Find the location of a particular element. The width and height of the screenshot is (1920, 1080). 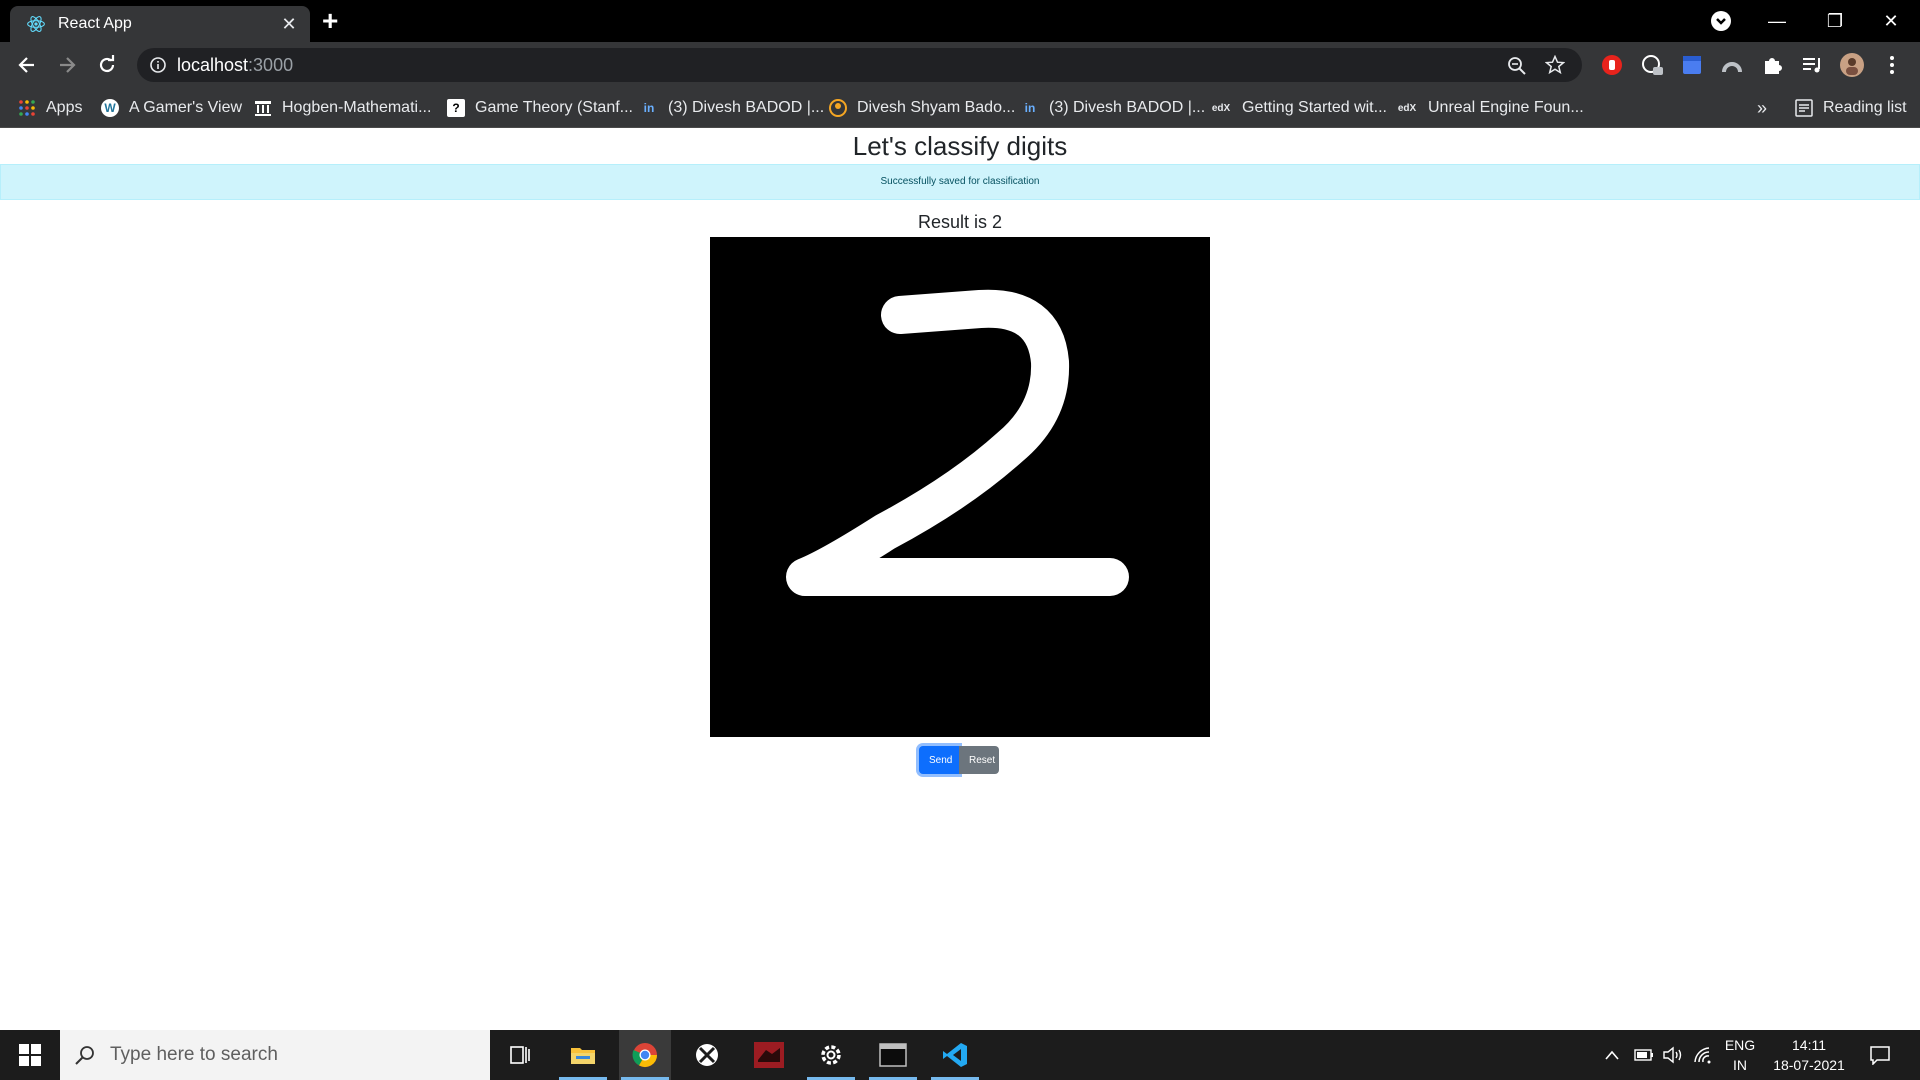

action-button-group: Send Reset is located at coordinates (959, 760).